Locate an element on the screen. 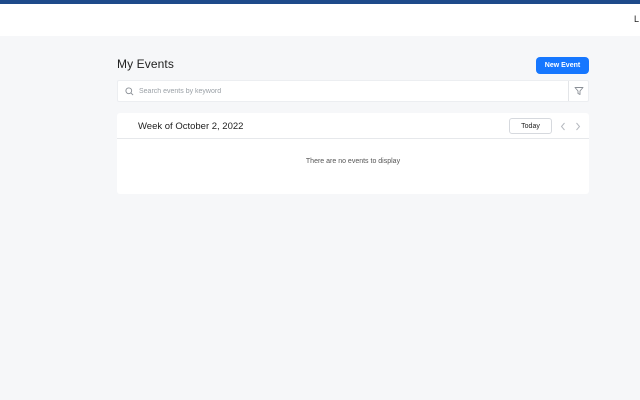  filter-button is located at coordinates (578, 91).